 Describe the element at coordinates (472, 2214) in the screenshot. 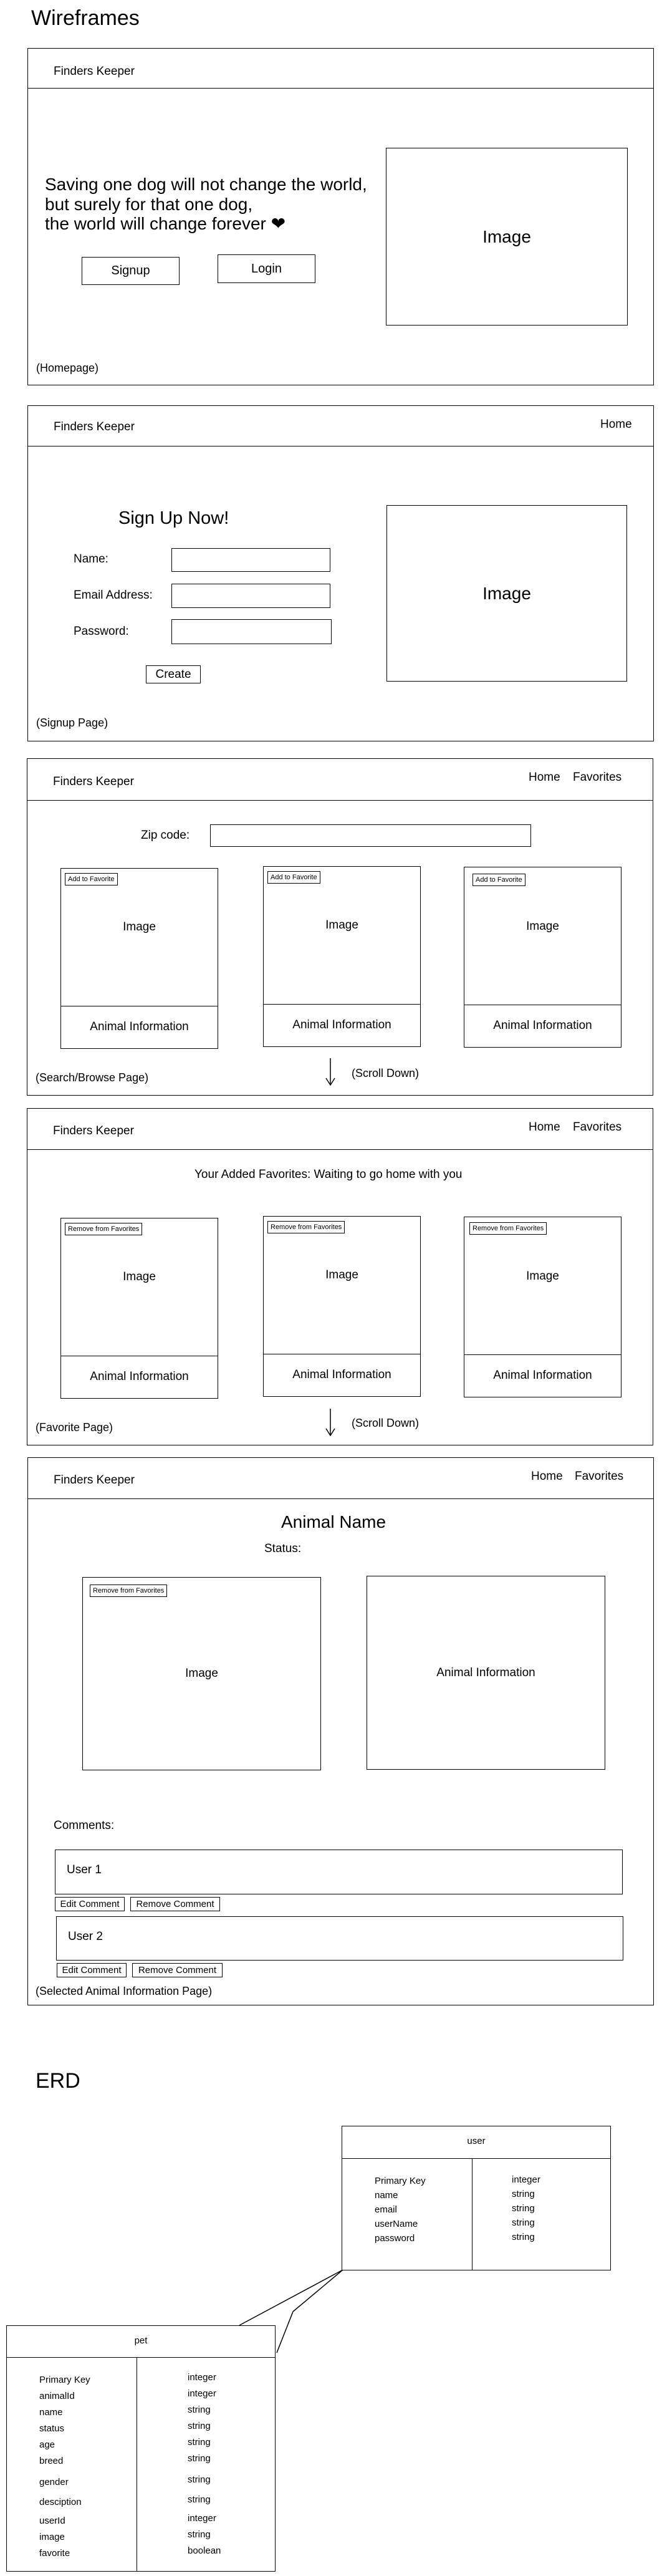

I see `user-table-column-divider` at that location.